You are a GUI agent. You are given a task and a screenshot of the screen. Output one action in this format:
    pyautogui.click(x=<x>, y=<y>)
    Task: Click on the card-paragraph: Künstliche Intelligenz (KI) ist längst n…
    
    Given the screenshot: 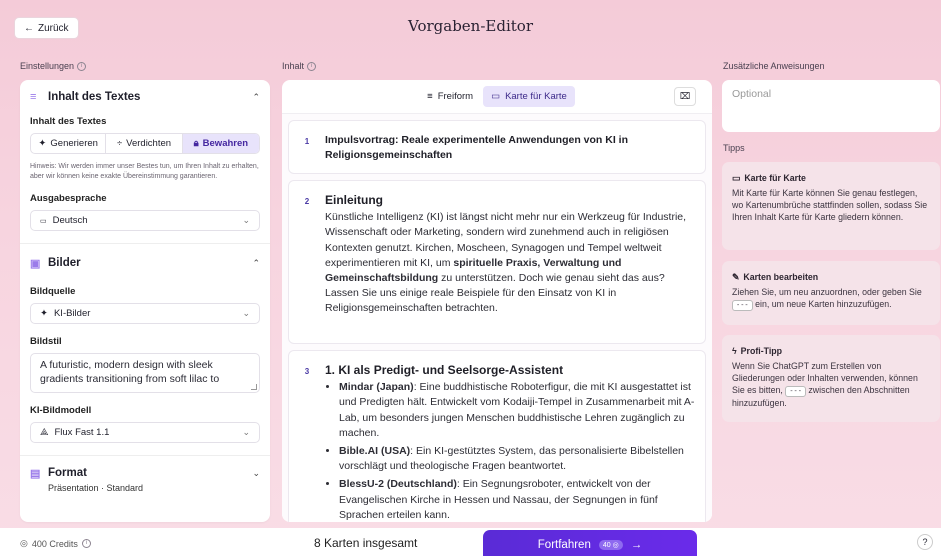 What is the action you would take?
    pyautogui.click(x=510, y=263)
    